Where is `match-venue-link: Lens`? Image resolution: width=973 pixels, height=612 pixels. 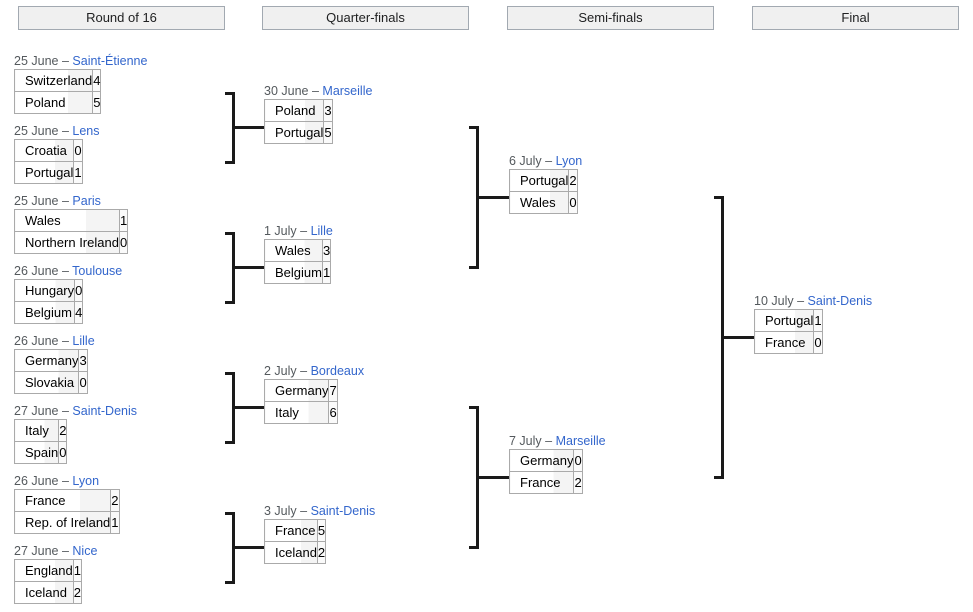
match-venue-link: Lens is located at coordinates (85, 131).